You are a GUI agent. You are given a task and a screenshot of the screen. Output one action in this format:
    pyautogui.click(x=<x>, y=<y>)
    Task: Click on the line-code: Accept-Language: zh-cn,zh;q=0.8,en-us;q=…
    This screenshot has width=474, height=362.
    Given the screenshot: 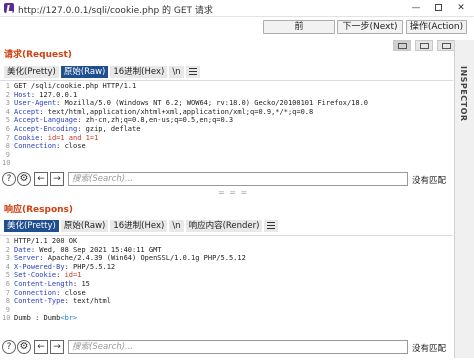 What is the action you would take?
    pyautogui.click(x=123, y=120)
    